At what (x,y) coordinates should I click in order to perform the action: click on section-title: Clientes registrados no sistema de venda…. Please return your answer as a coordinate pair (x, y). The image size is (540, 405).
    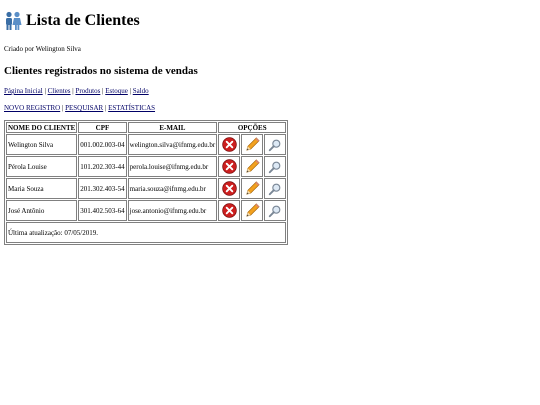
    Looking at the image, I should click on (101, 71).